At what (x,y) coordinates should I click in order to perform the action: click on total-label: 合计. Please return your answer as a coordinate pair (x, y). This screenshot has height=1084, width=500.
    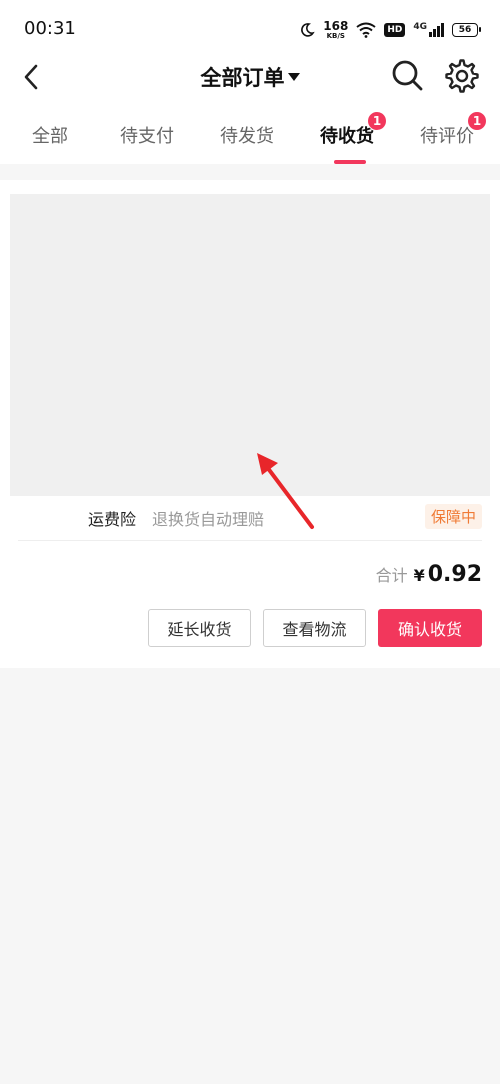
    Looking at the image, I should click on (391, 575).